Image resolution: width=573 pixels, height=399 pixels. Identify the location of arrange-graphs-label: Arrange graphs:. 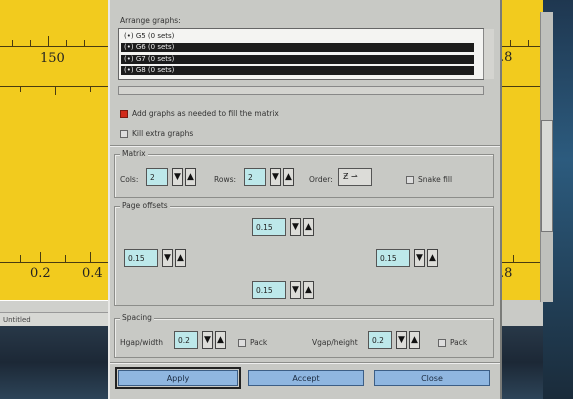
(150, 20).